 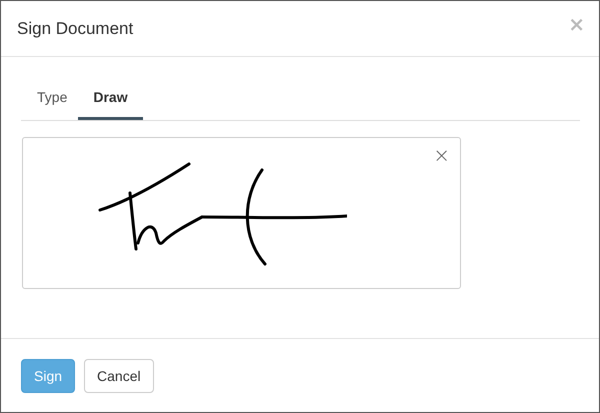 I want to click on tab: Draw, so click(x=110, y=98).